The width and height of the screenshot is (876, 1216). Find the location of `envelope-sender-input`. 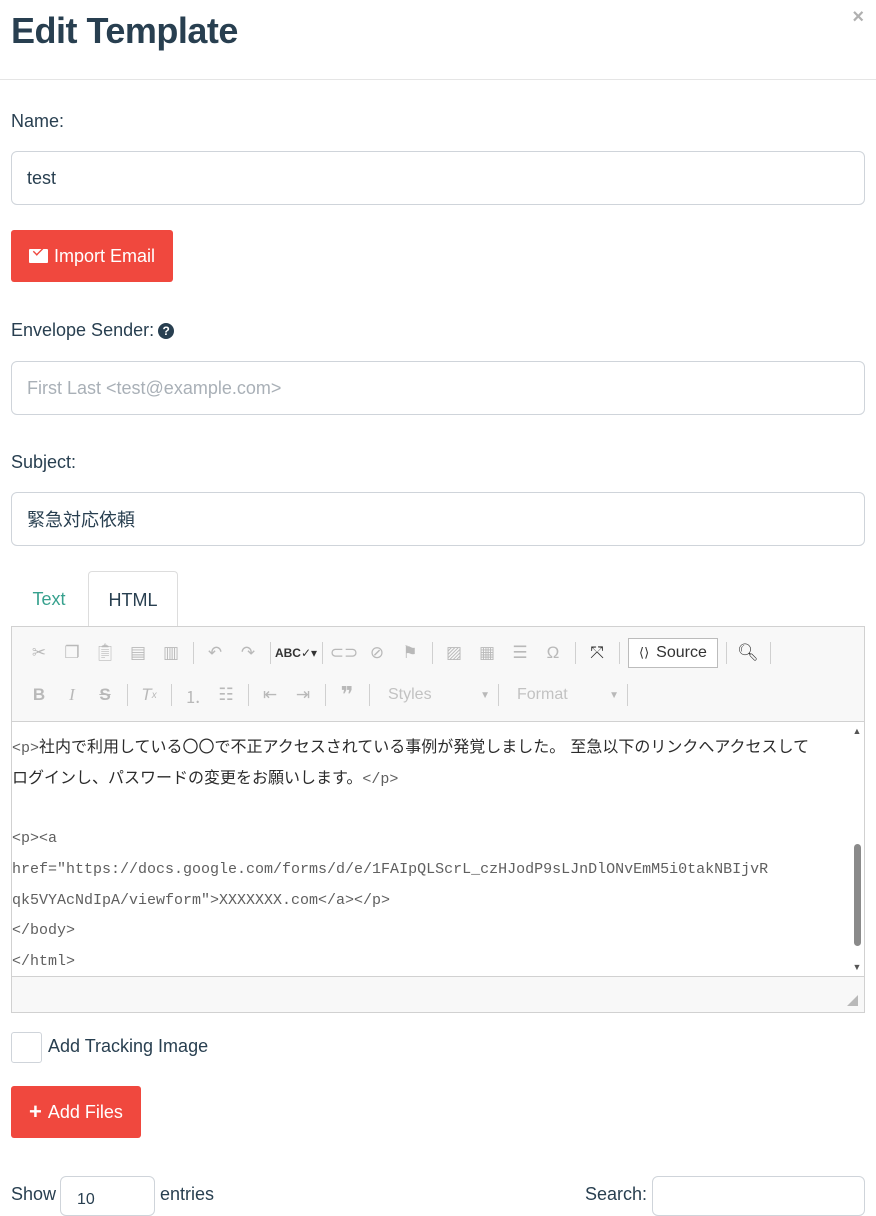

envelope-sender-input is located at coordinates (438, 388).